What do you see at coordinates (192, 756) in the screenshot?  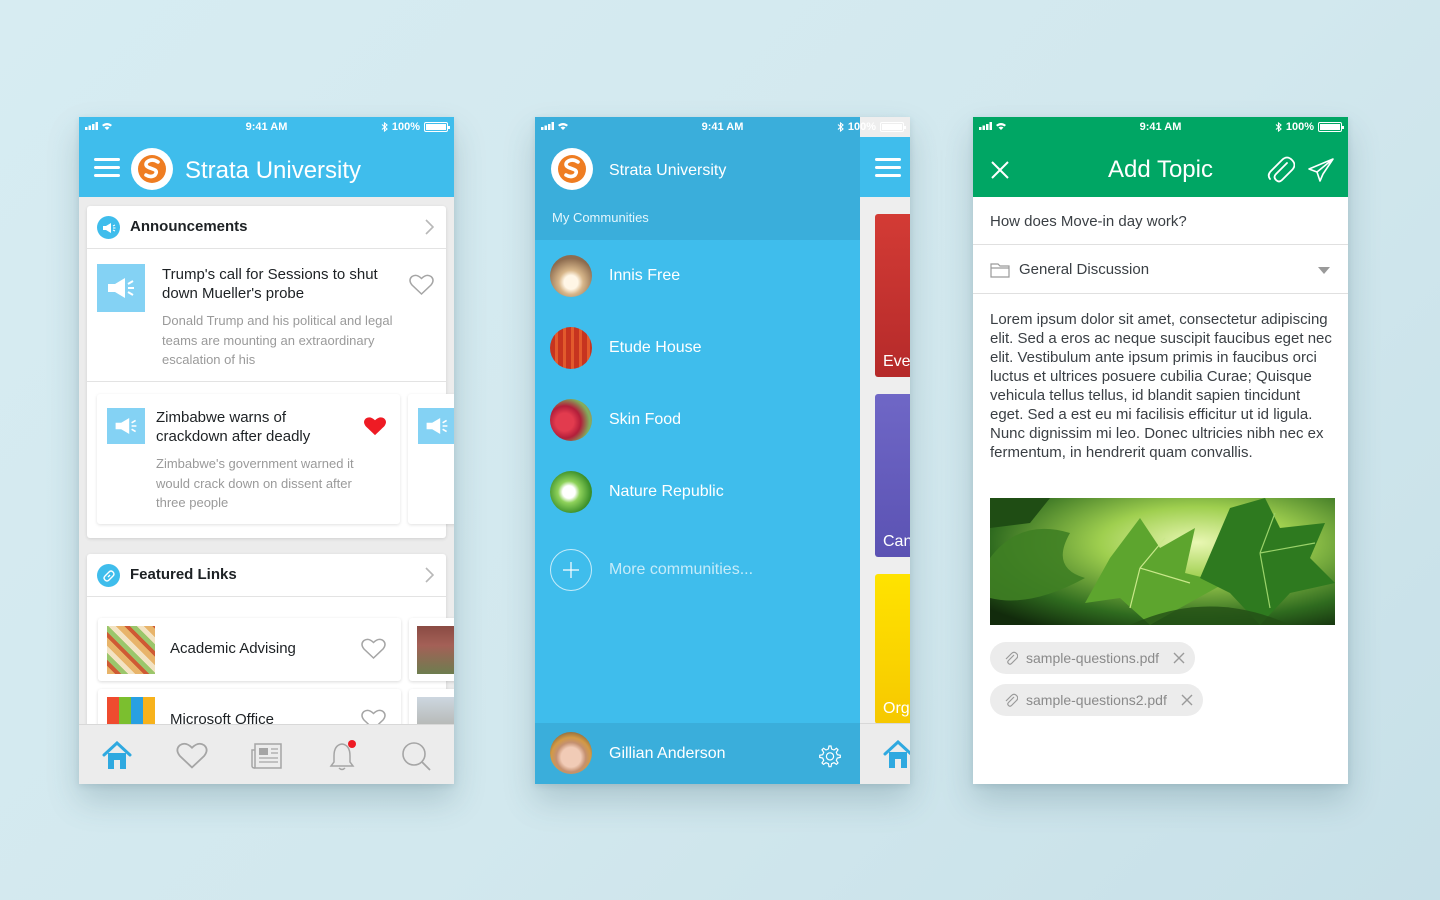 I see `heart-icon` at bounding box center [192, 756].